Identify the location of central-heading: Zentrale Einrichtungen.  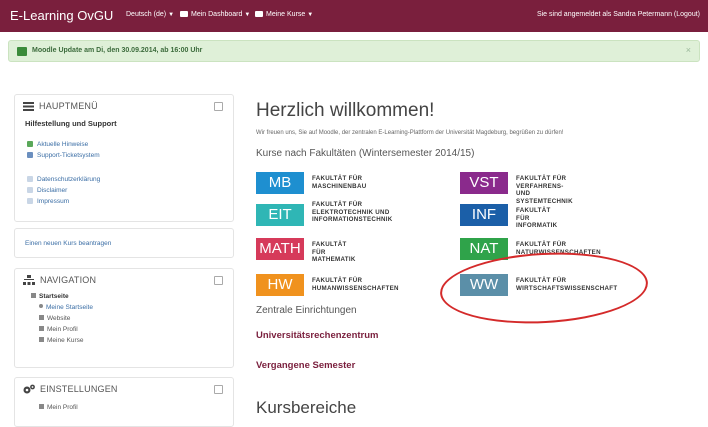
(306, 310).